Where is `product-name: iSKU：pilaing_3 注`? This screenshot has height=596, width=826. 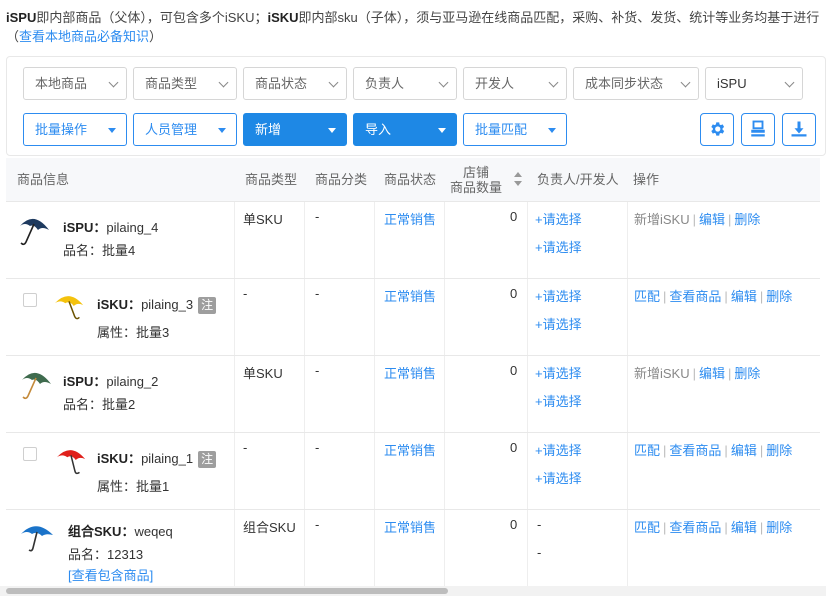 product-name: iSKU：pilaing_3 注 is located at coordinates (157, 304).